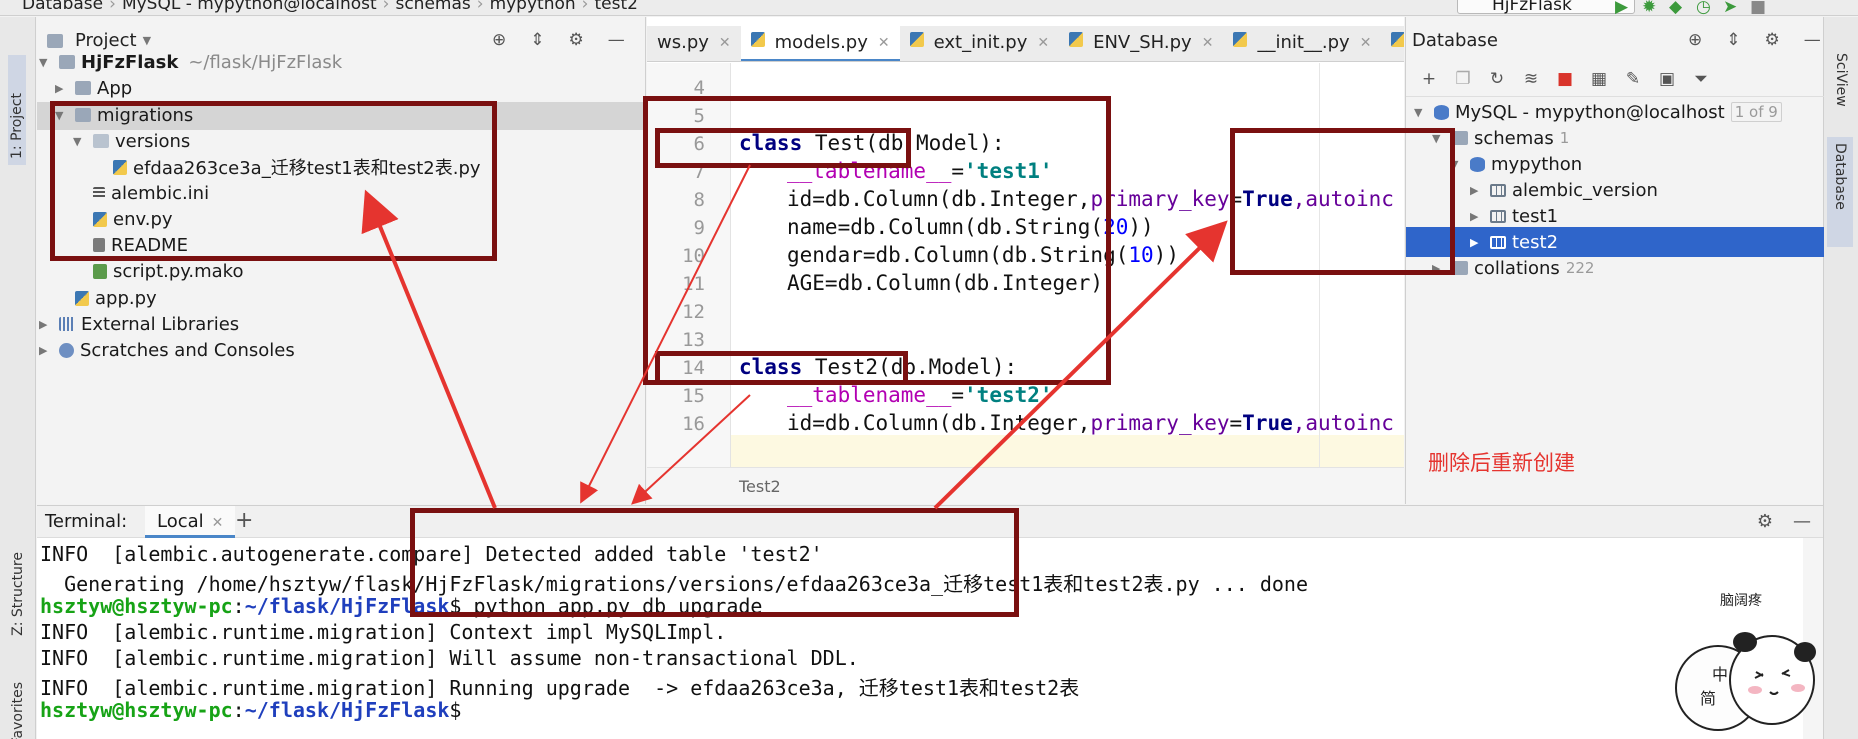 The width and height of the screenshot is (1858, 739). I want to click on code-line: class Test2(db.Model):, so click(878, 367).